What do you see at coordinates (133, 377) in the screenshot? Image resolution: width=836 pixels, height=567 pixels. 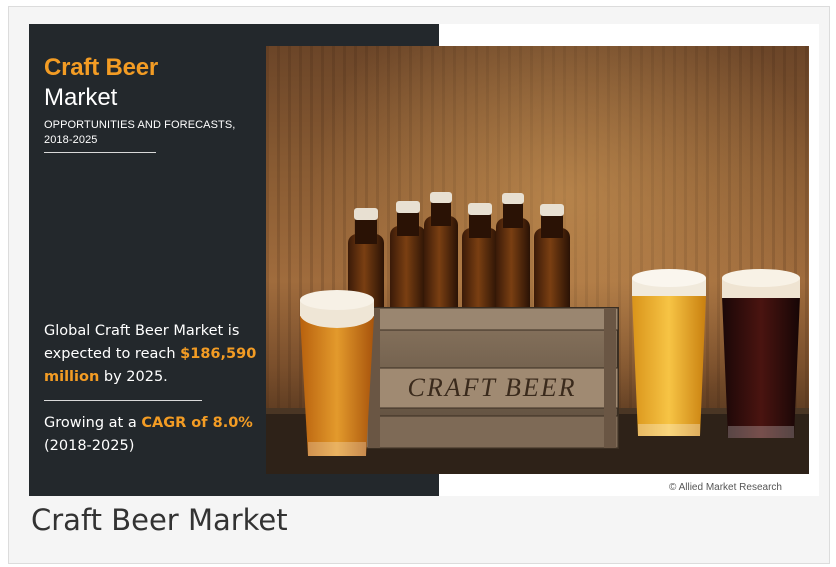 I see `stat1-suffix: by 2025.` at bounding box center [133, 377].